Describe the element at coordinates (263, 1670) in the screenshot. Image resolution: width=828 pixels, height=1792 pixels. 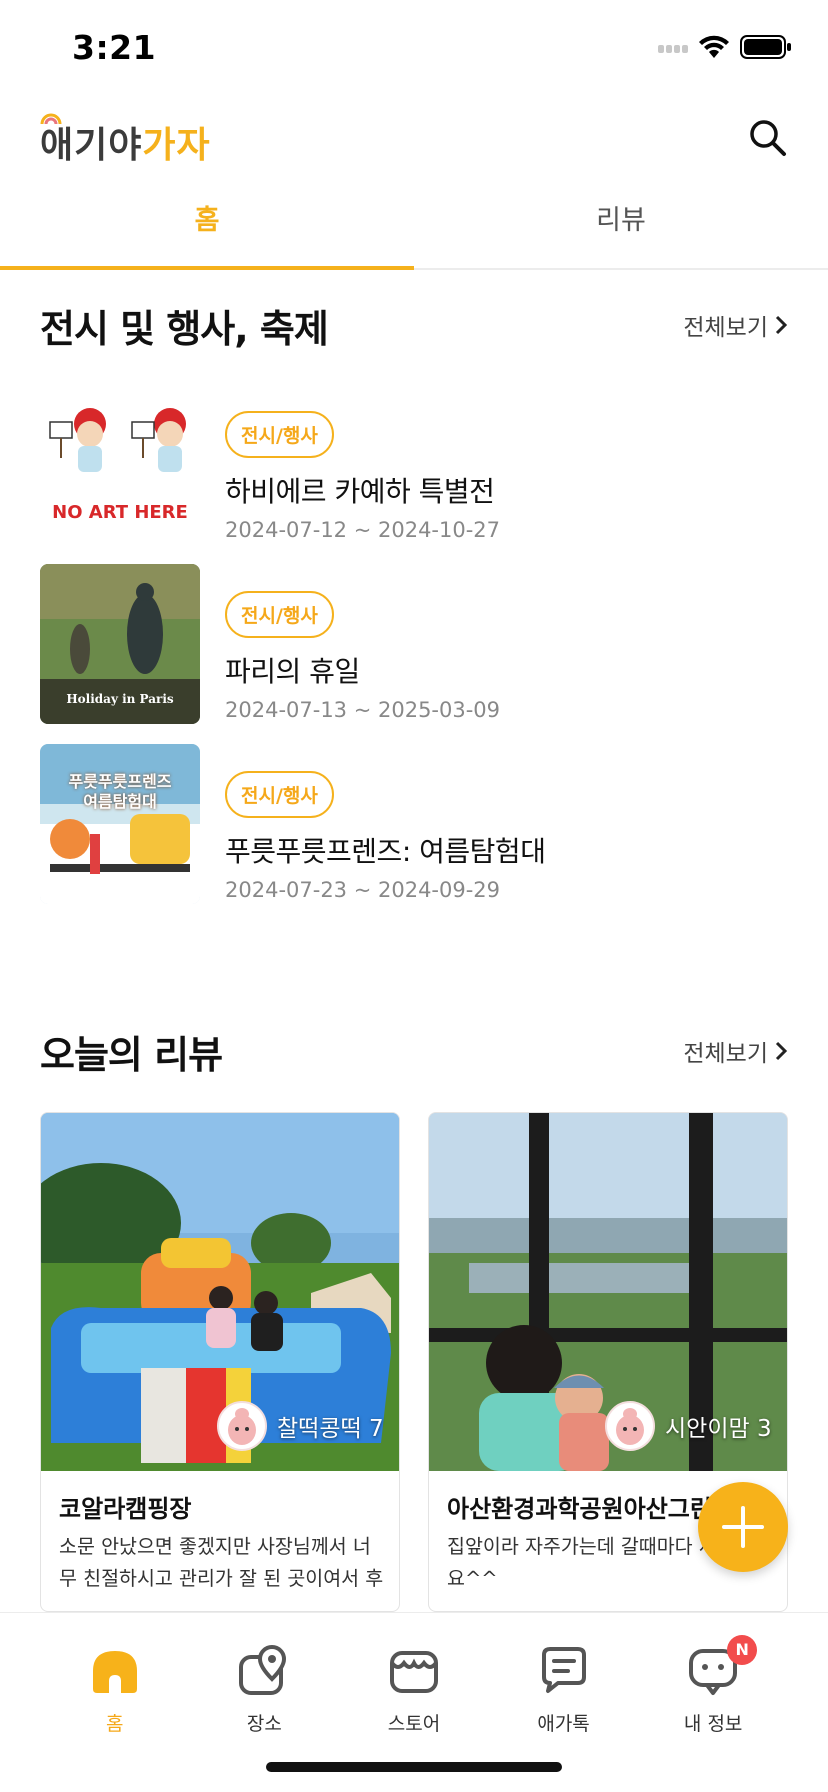
I see `map-pin-icon` at that location.